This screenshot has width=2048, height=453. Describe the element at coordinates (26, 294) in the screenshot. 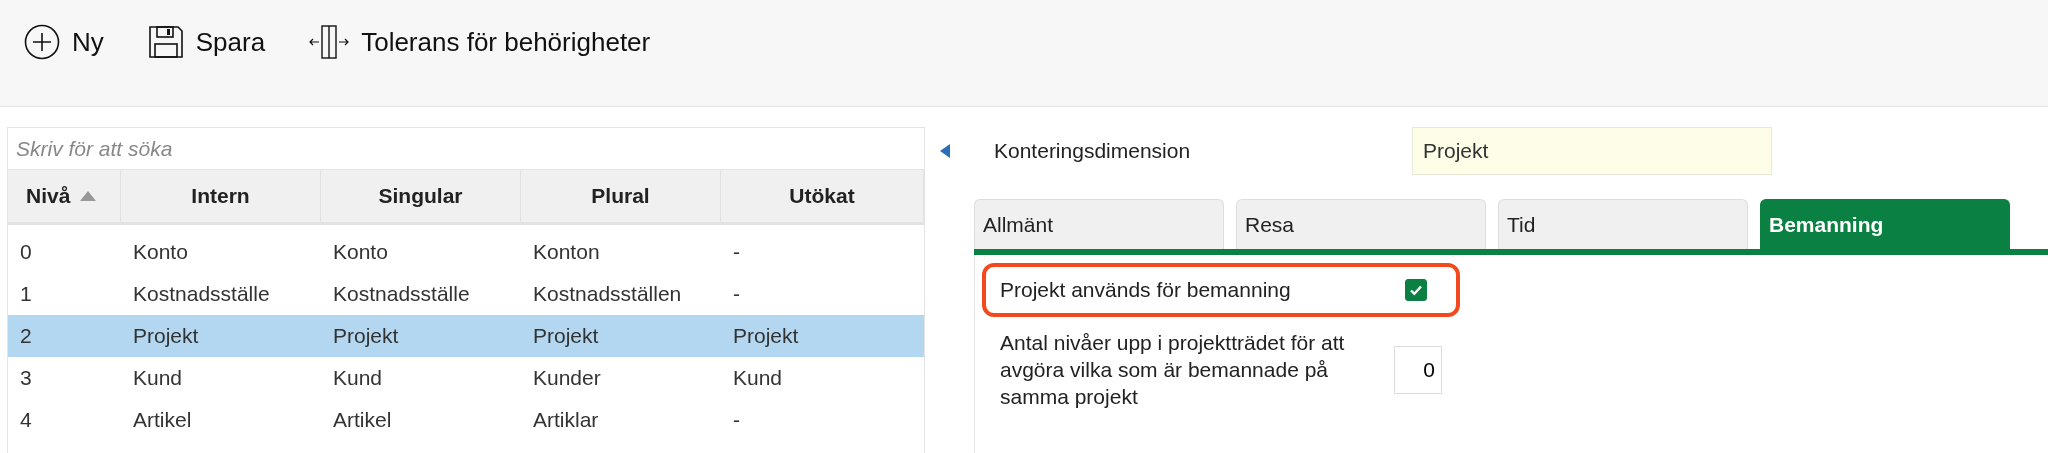

I see `table-cell-text: 1` at that location.